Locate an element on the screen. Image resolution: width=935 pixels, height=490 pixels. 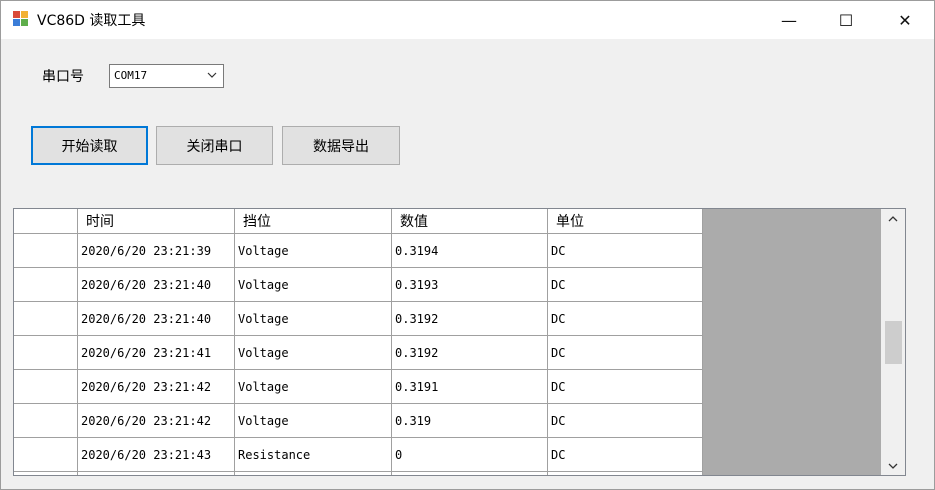
chevron-up-icon is located at coordinates (893, 218).